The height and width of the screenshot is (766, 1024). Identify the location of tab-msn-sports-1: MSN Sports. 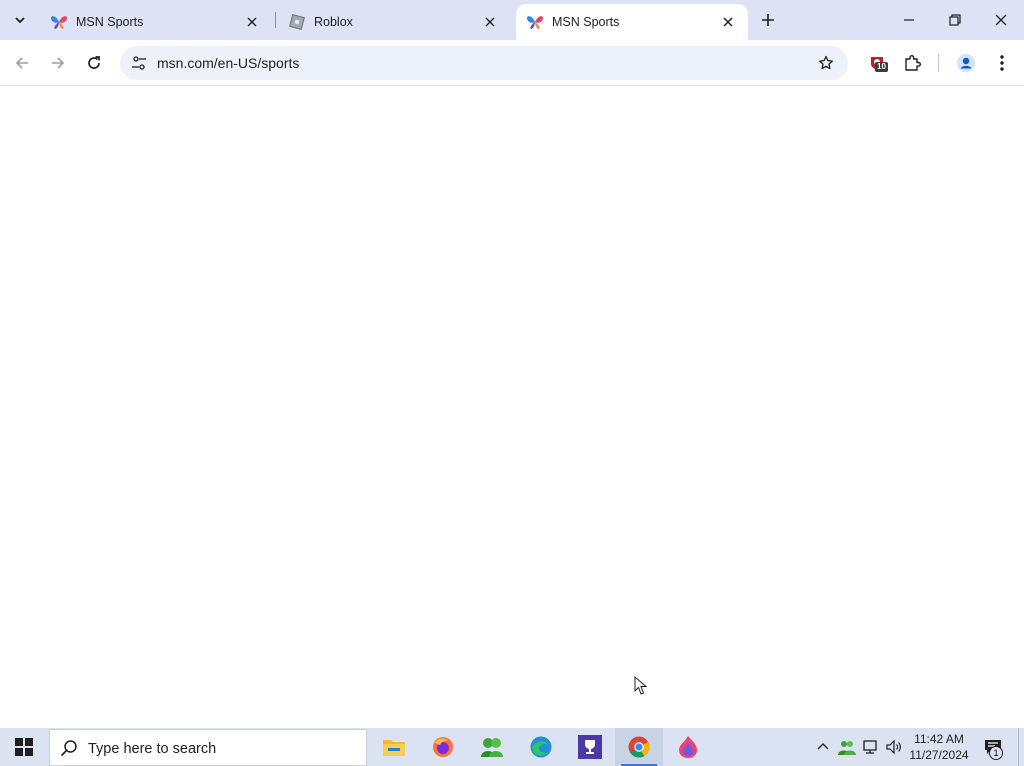
(156, 22).